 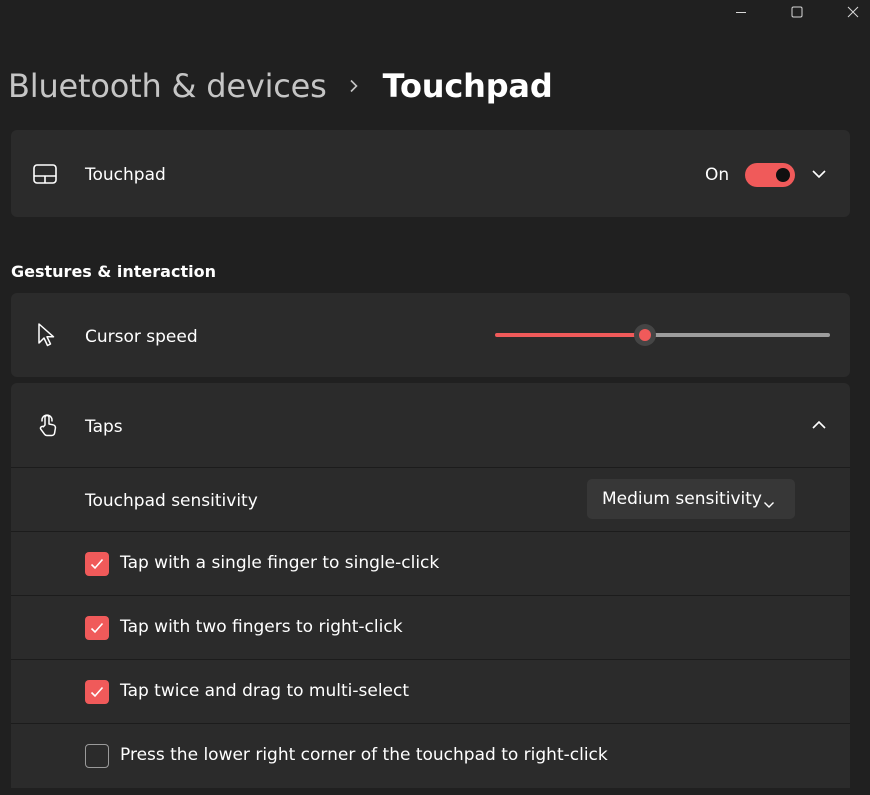 I want to click on toggle-knob, so click(x=783, y=175).